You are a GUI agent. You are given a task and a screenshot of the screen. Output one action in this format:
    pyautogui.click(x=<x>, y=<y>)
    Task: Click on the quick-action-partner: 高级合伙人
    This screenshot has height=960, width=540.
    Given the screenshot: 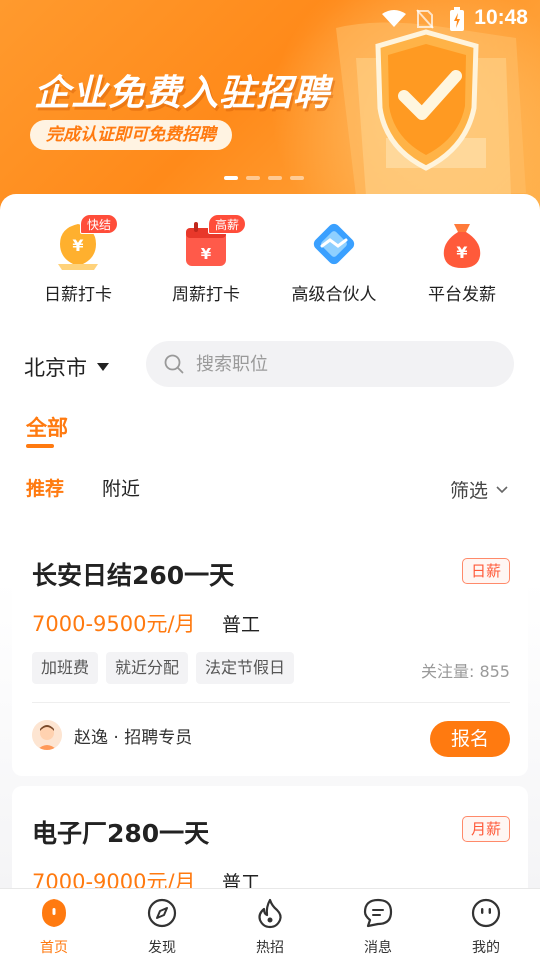 What is the action you would take?
    pyautogui.click(x=334, y=260)
    